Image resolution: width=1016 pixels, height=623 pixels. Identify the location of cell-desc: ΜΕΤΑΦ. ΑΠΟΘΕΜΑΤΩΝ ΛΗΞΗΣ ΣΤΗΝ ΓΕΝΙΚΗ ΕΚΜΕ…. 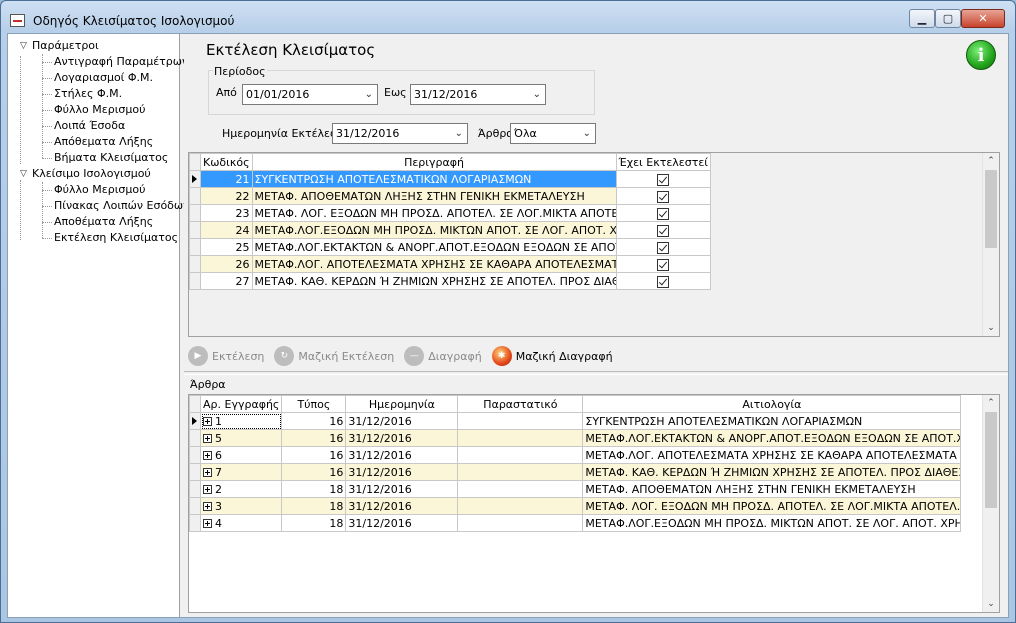
(434, 196).